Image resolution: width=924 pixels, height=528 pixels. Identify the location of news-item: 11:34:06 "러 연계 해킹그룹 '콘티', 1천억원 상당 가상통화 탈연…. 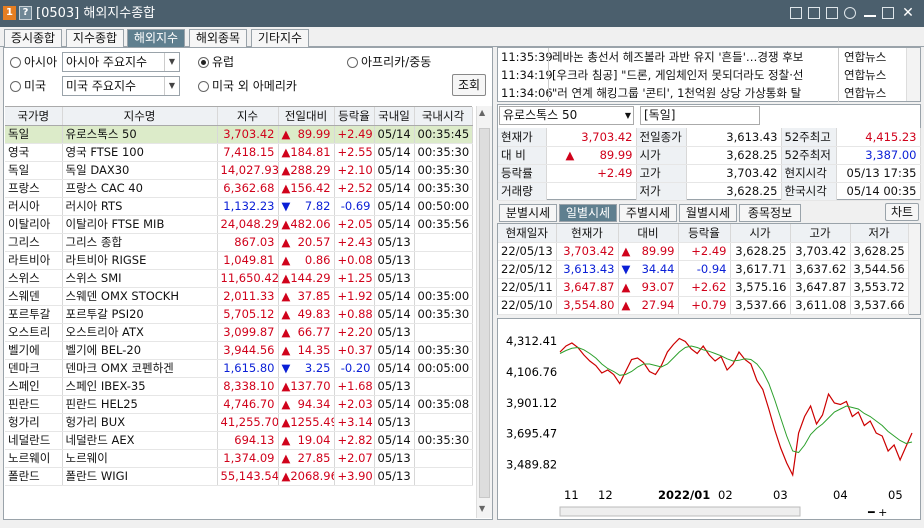
(708, 93).